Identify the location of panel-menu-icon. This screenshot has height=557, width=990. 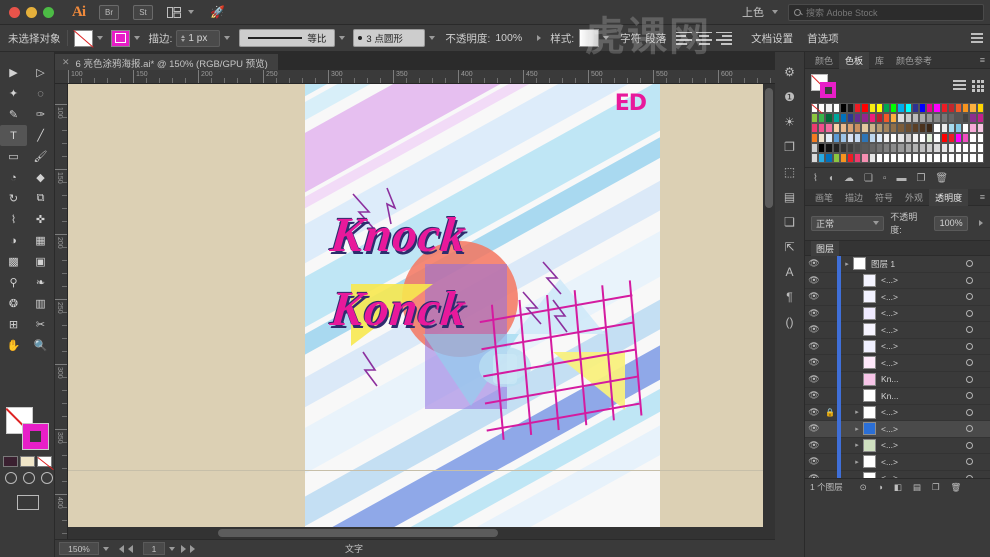
(977, 38).